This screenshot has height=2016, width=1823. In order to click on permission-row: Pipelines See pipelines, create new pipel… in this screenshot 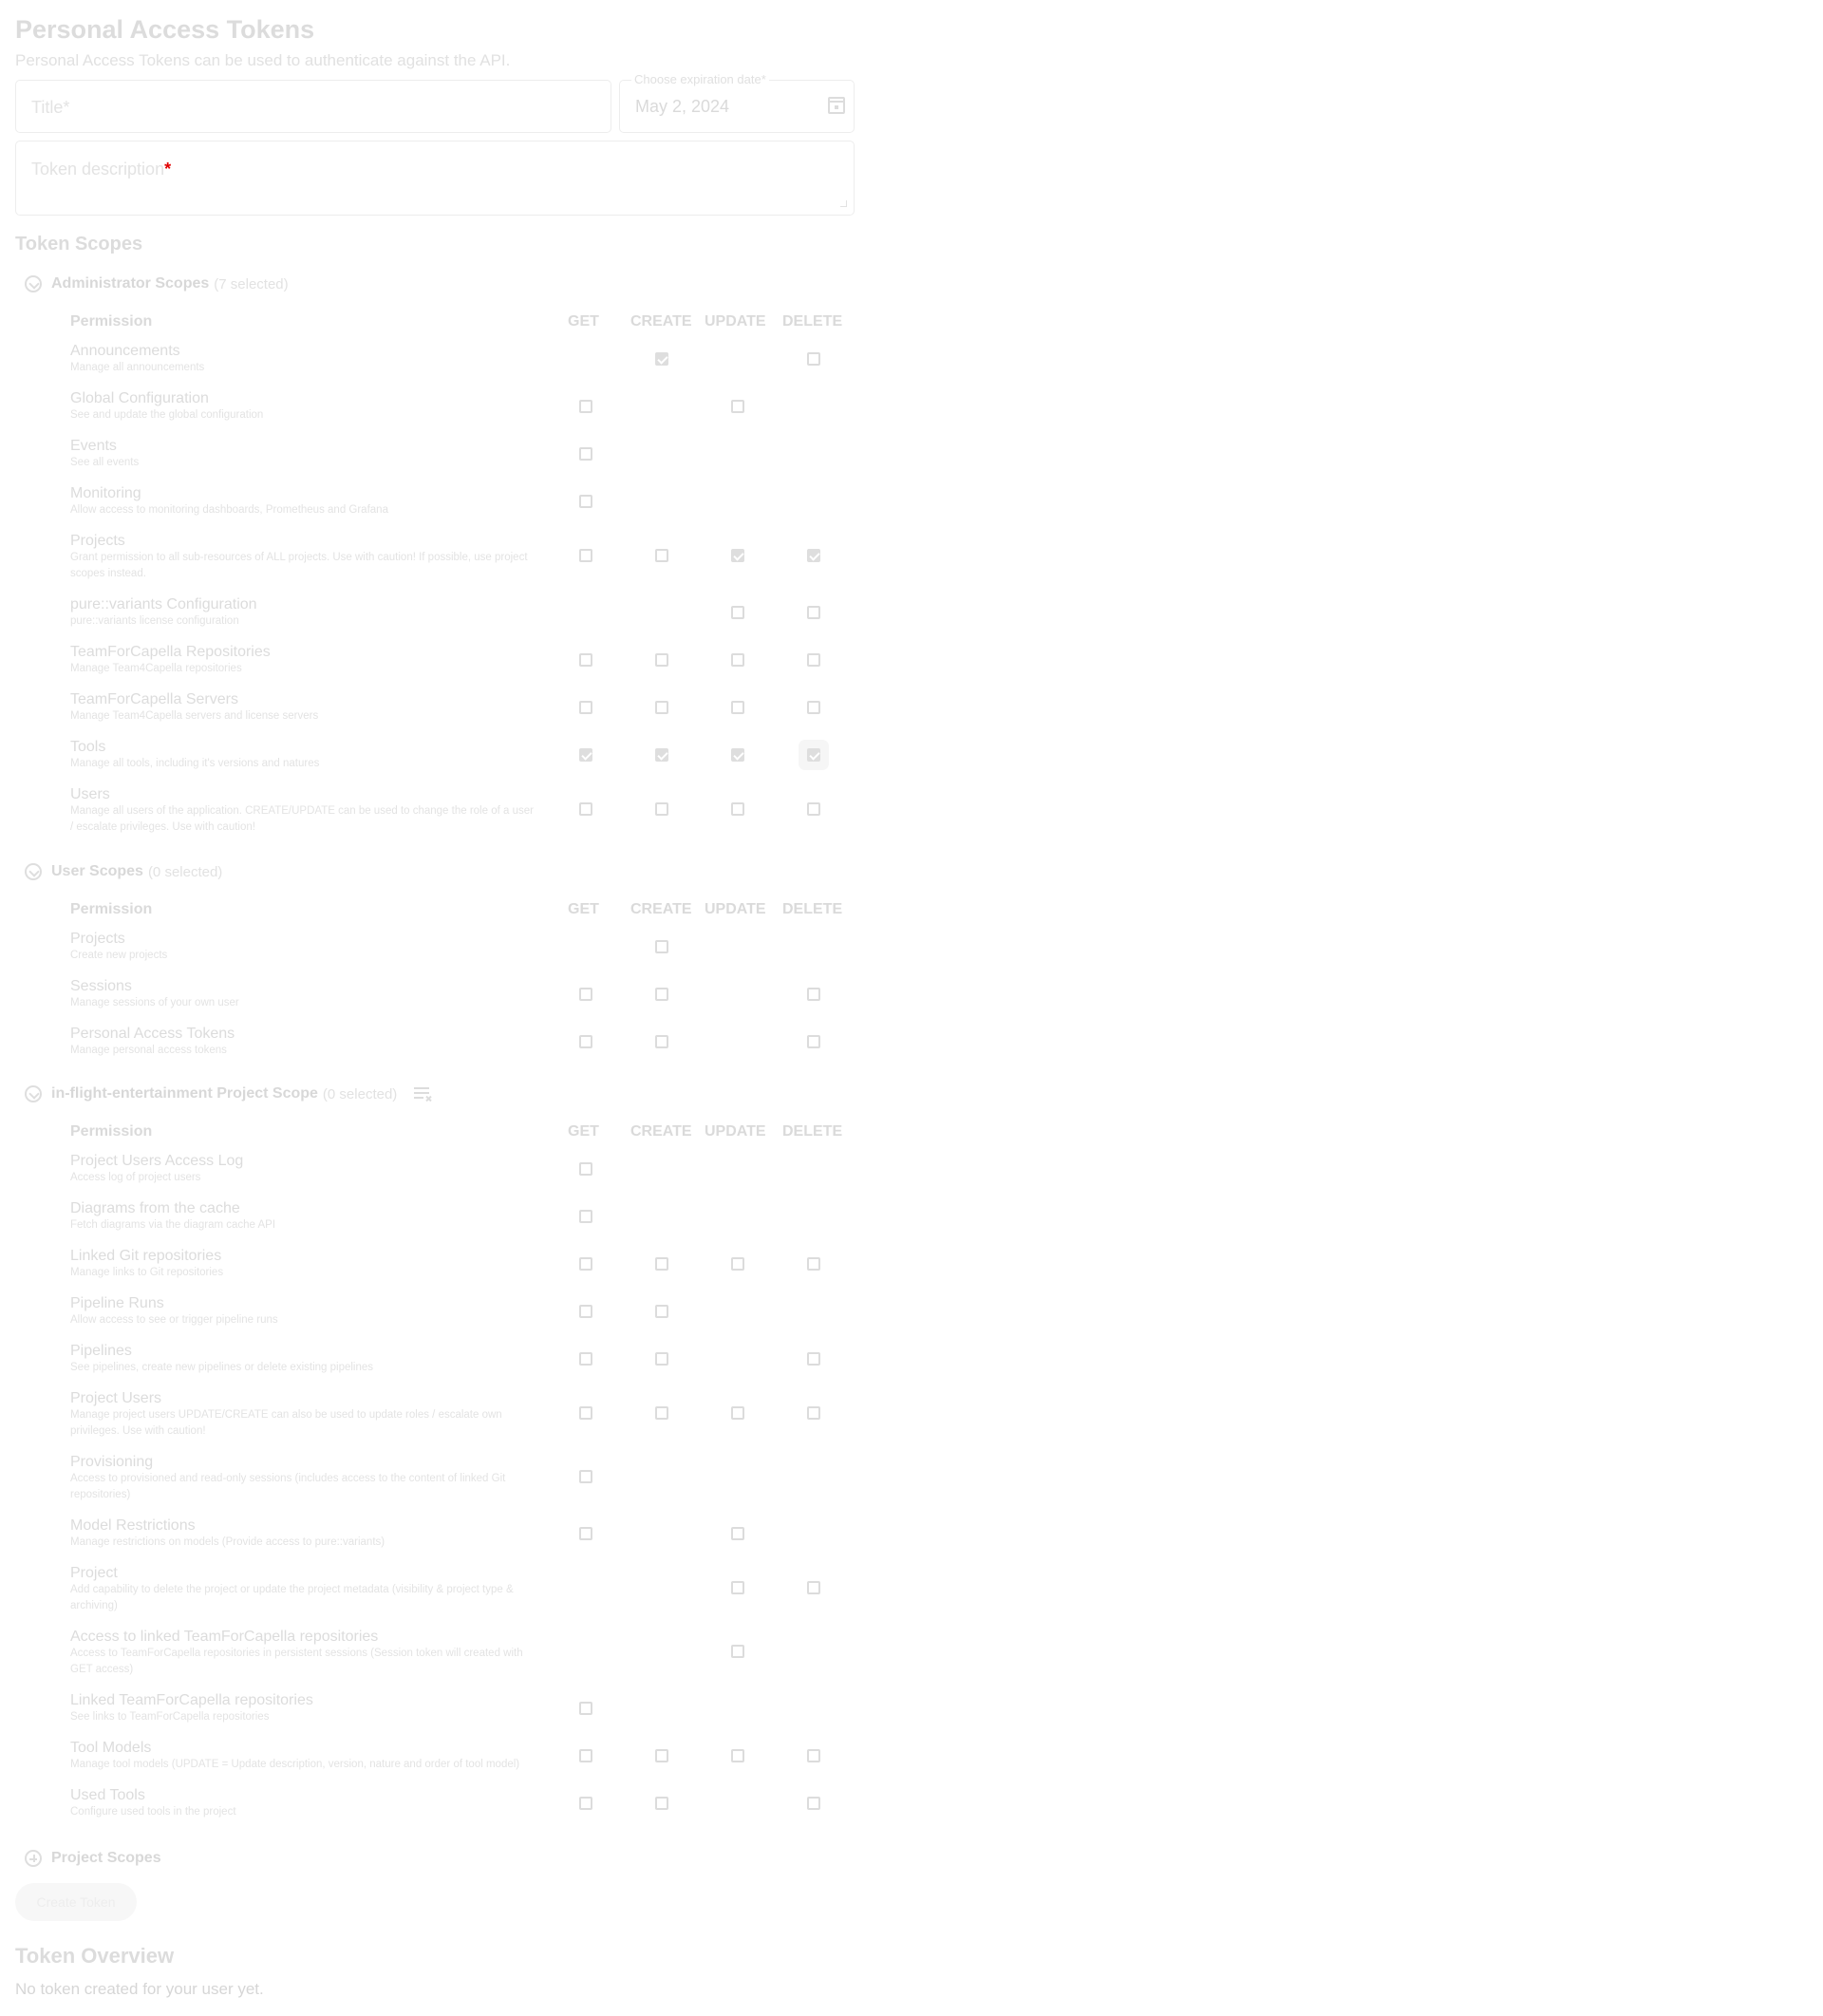, I will do `click(460, 1366)`.